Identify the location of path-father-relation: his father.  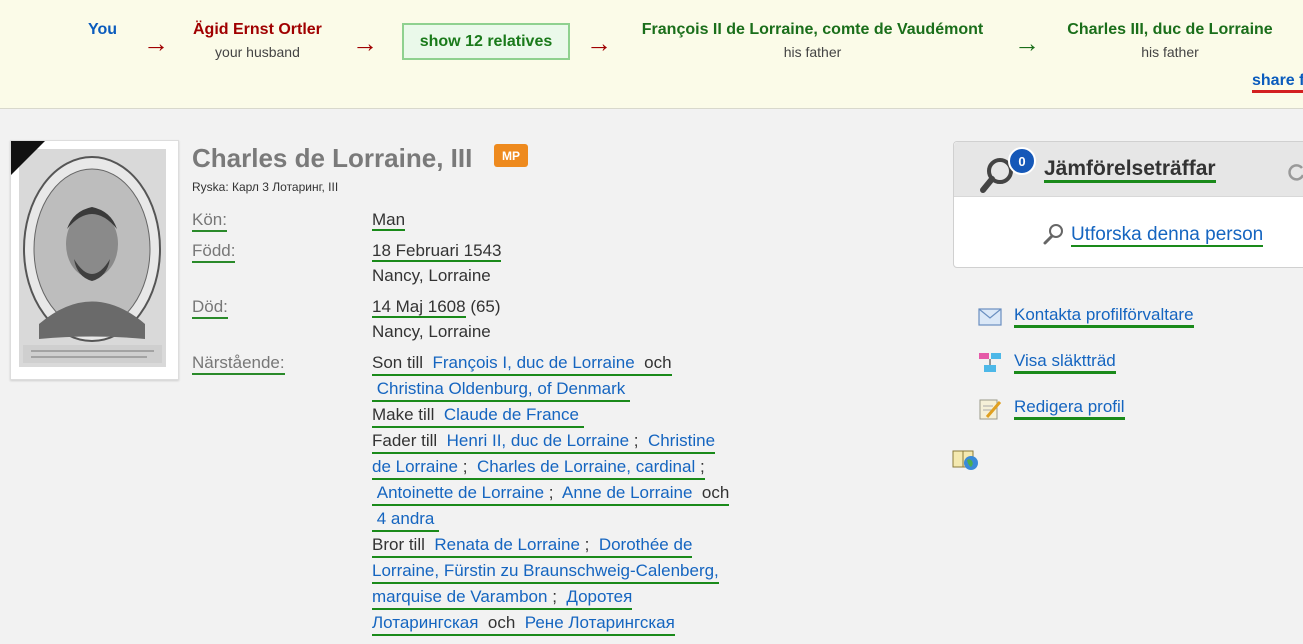
(812, 52).